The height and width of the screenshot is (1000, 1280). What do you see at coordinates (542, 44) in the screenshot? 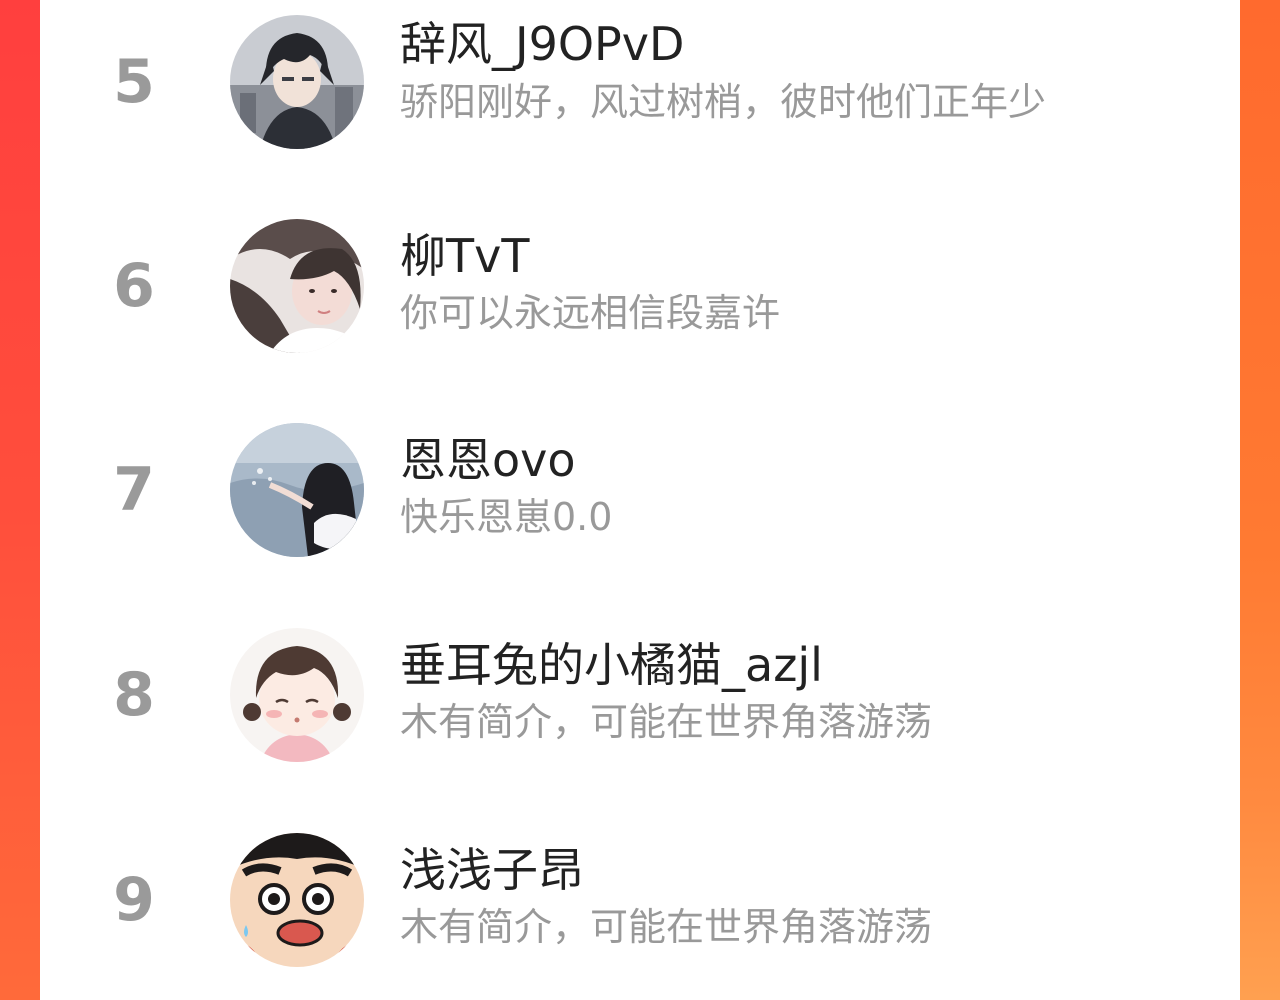
I see `user-name: 辞风_J9OPvD` at bounding box center [542, 44].